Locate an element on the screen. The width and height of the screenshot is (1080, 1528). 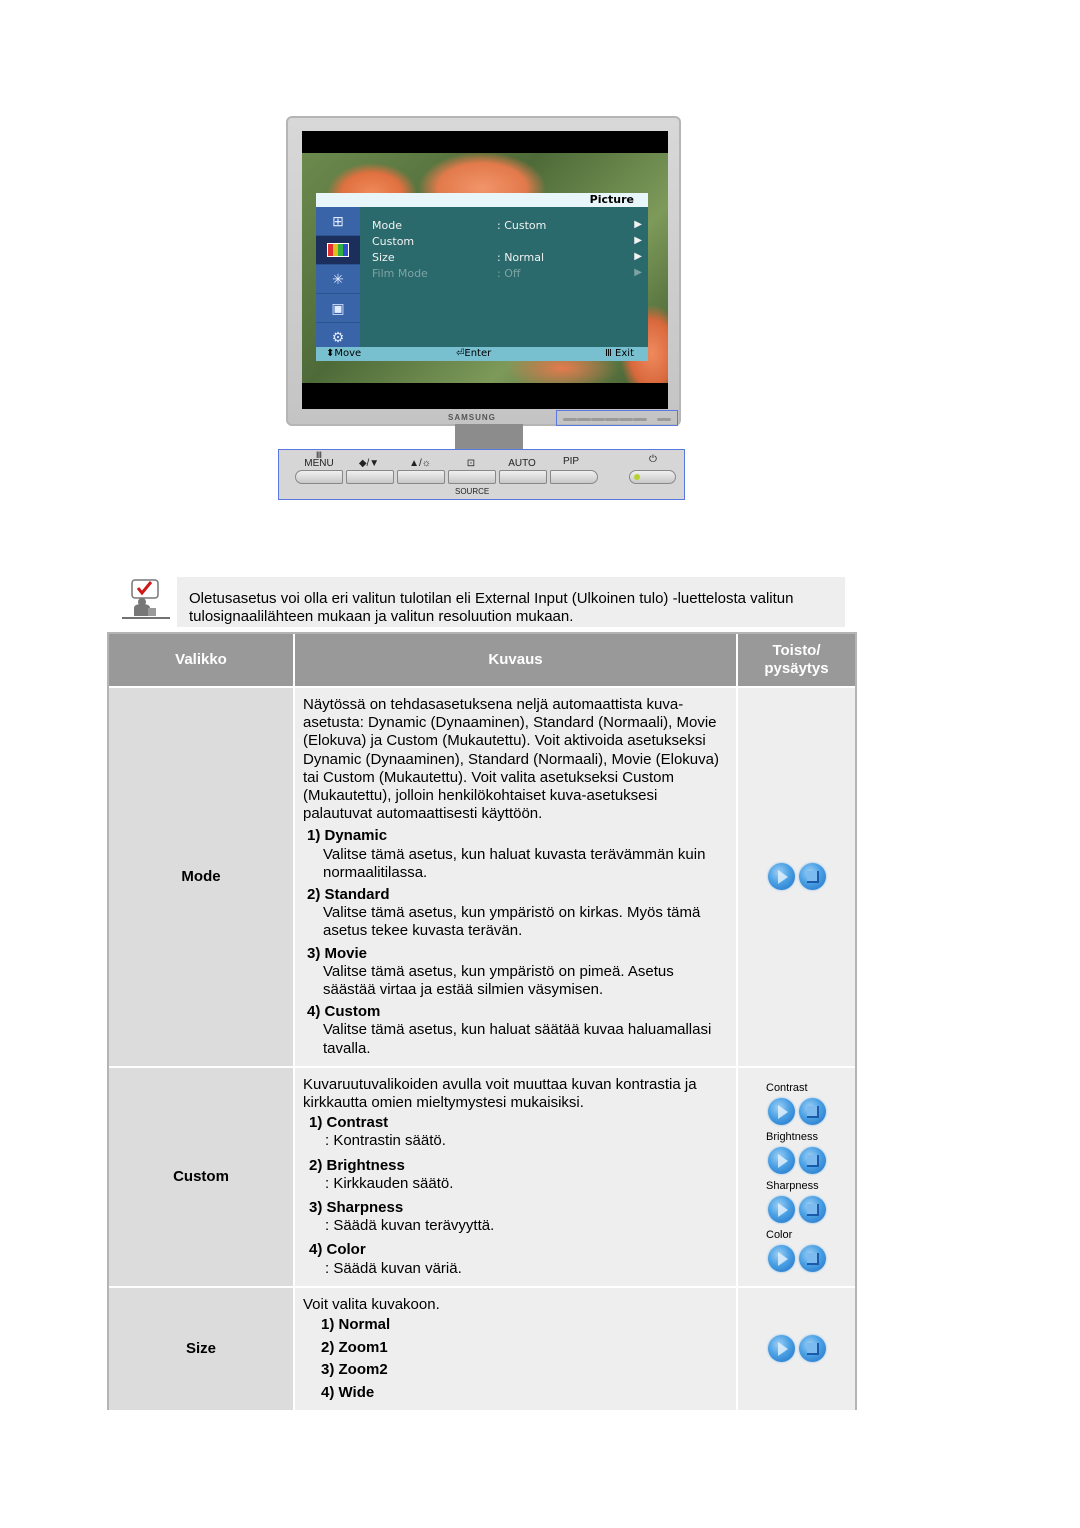
sharpness-label: Sharpness is located at coordinates (792, 1185).